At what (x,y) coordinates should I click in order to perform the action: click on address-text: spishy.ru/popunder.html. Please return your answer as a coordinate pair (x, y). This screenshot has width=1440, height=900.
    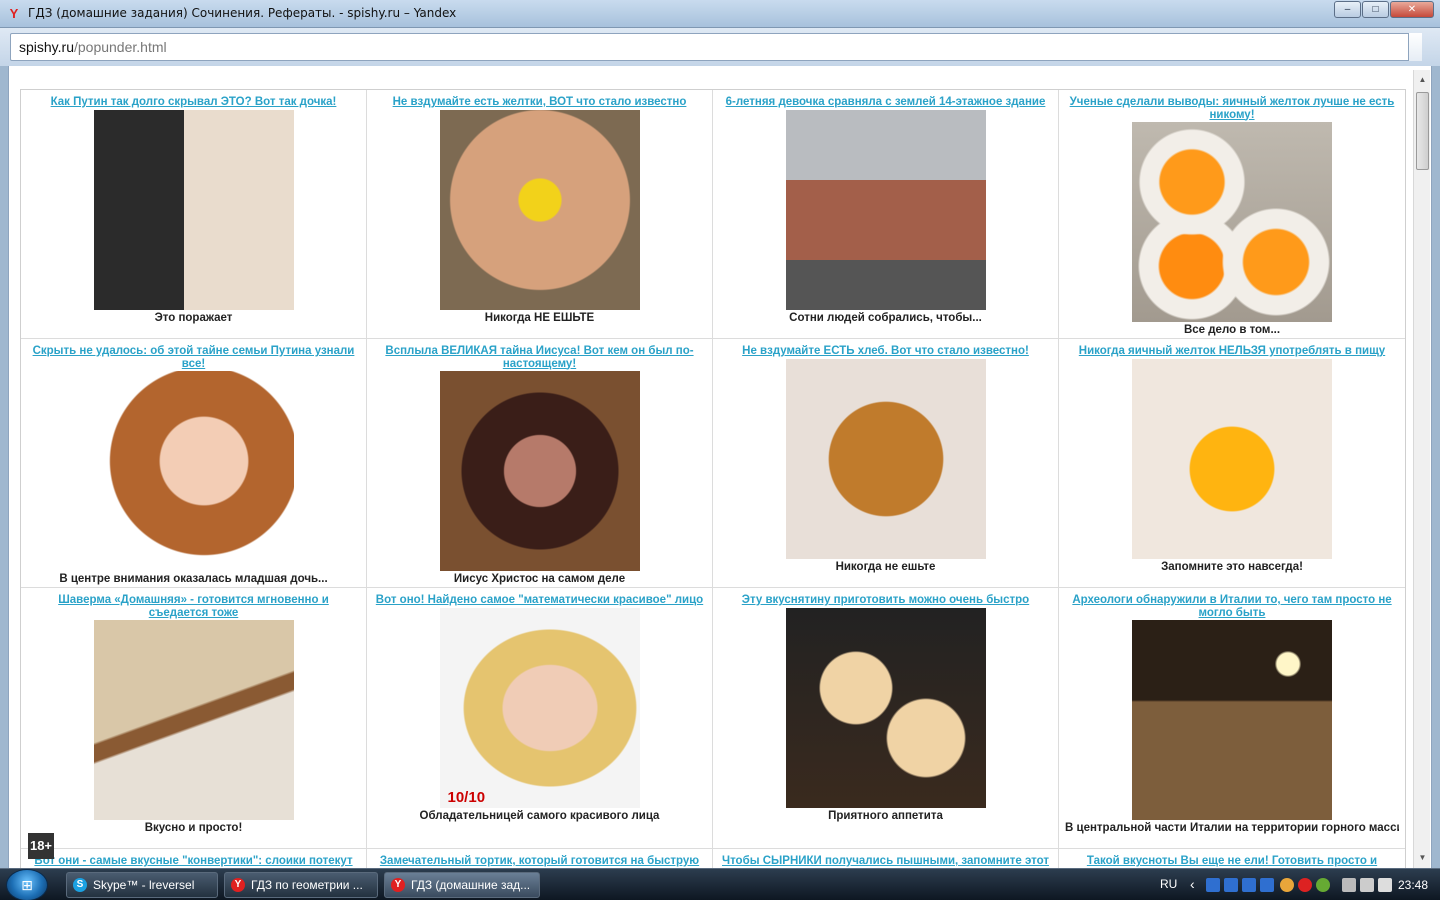
    Looking at the image, I should click on (93, 47).